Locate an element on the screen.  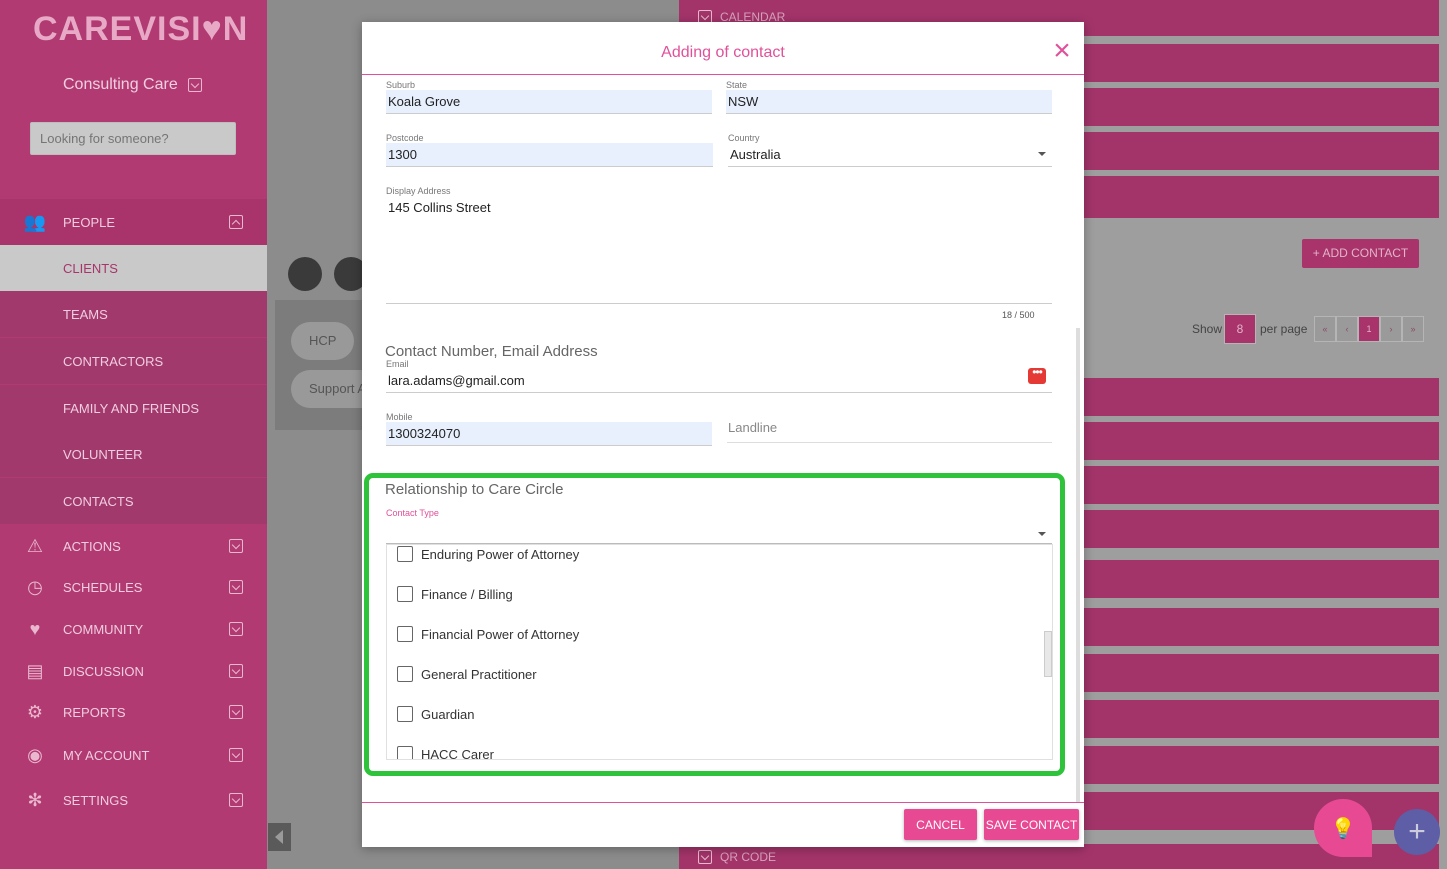
save-contact-button: SAVE CONTACT is located at coordinates (1031, 824).